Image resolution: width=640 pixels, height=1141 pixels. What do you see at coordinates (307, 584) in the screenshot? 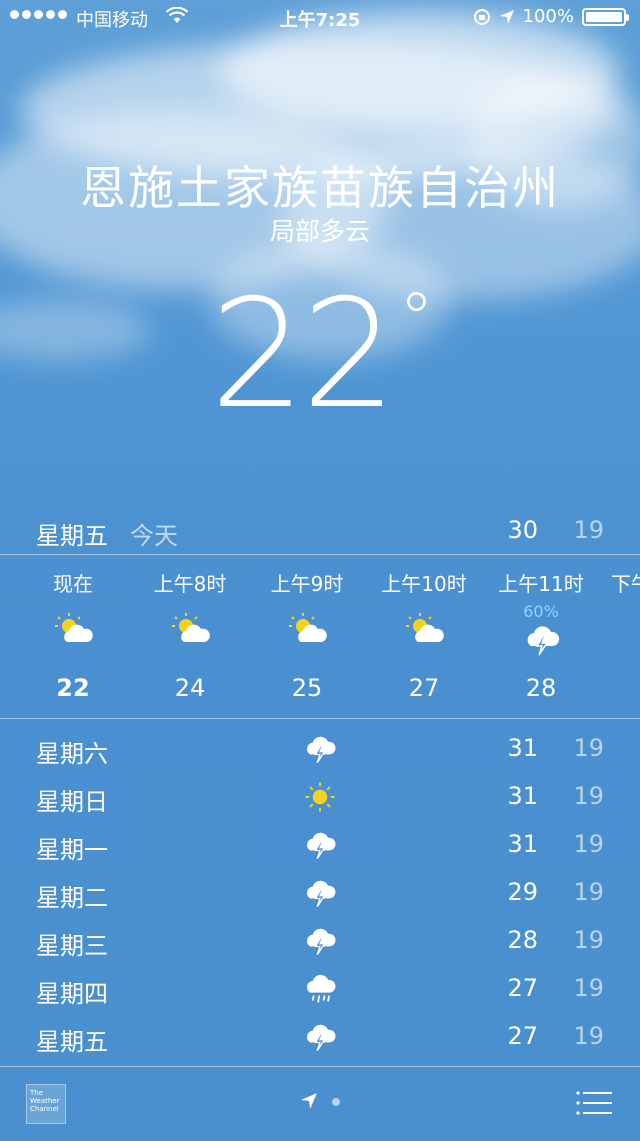
I see `hour-time: 上午9时` at bounding box center [307, 584].